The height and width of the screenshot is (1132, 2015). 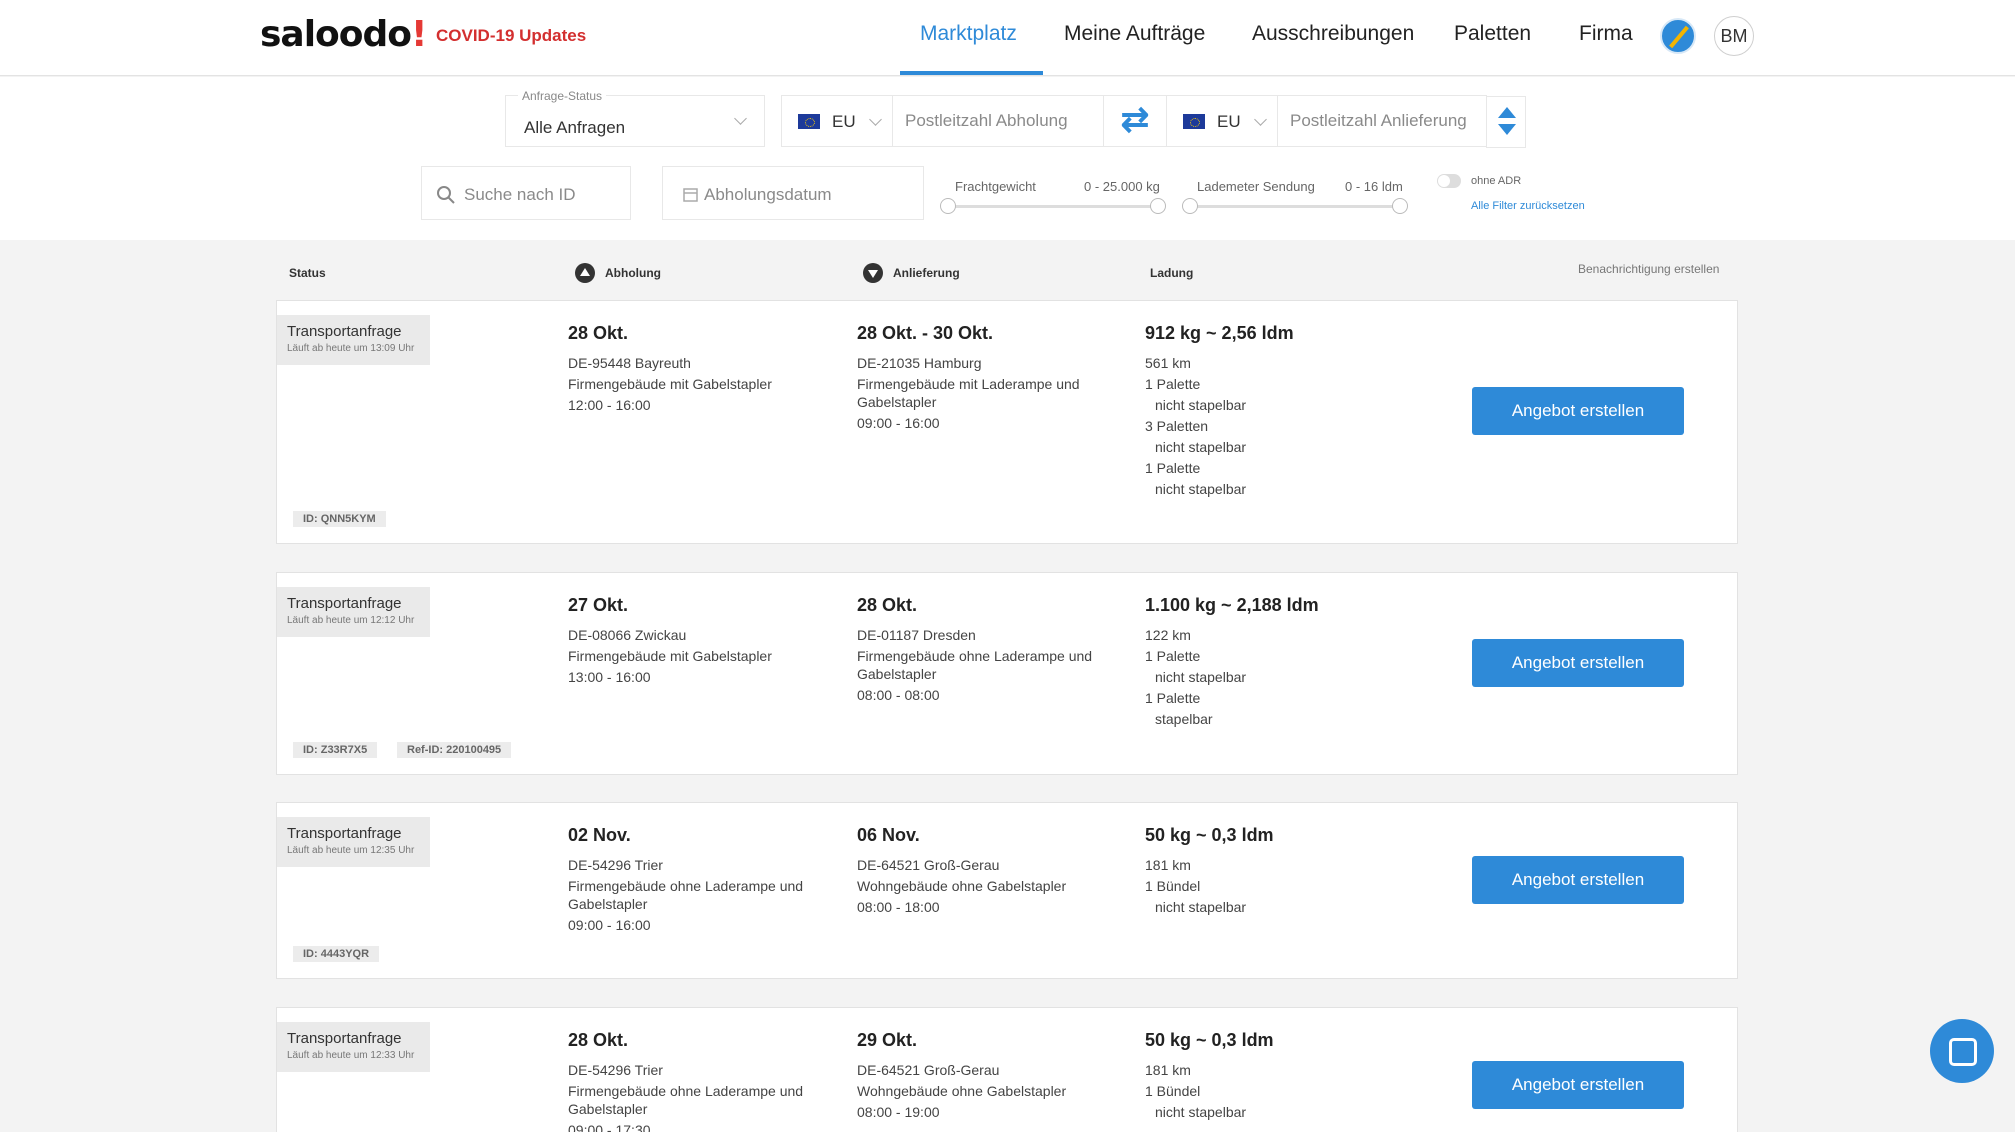 I want to click on eu-flag-icon, so click(x=1194, y=121).